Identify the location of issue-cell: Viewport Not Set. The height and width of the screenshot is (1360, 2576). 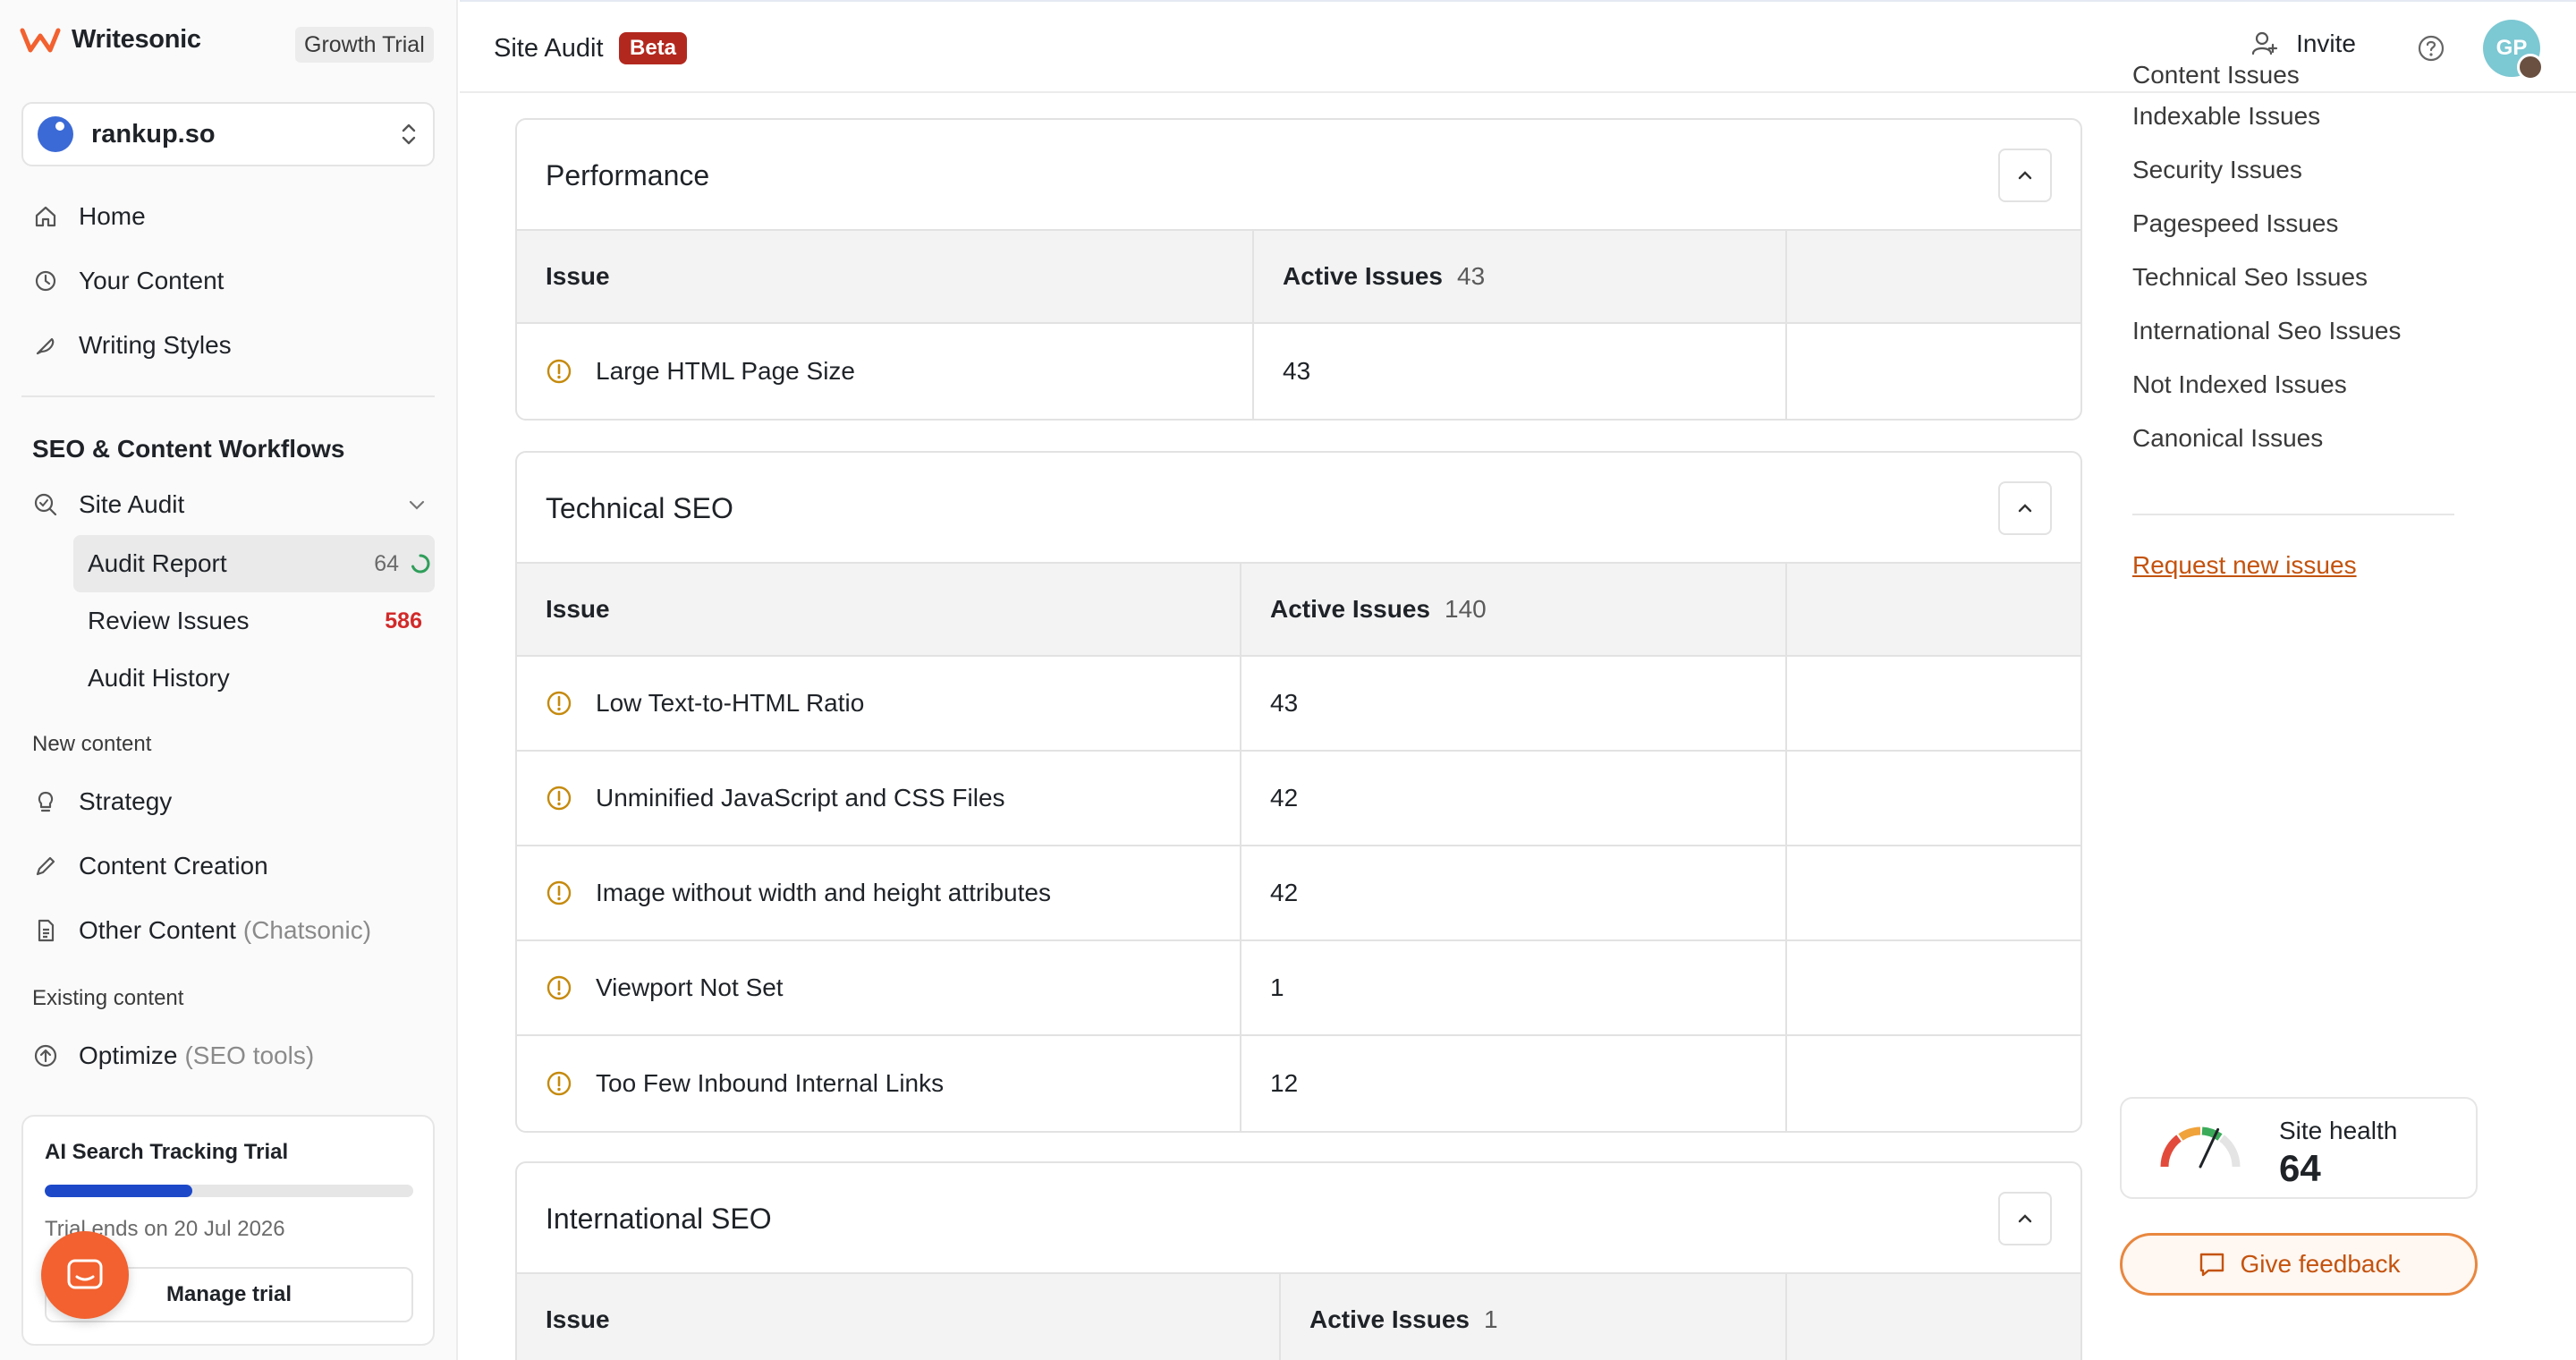
(879, 988).